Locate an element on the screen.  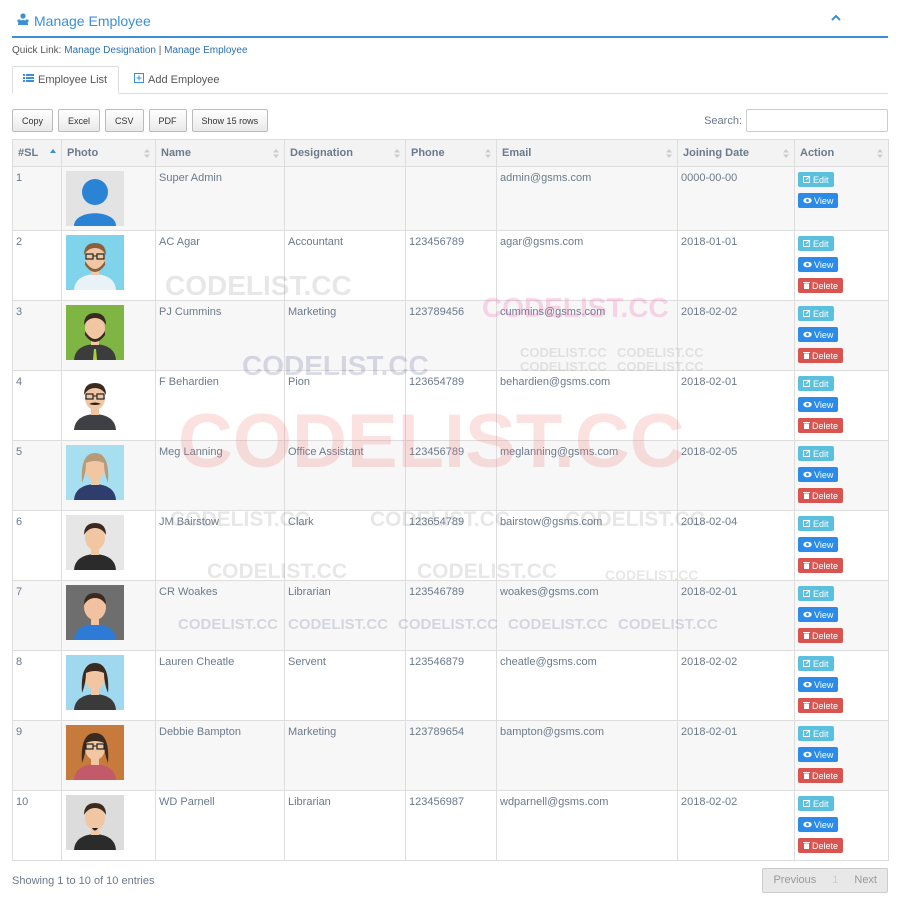
col-designation-header: Designation is located at coordinates (345, 153).